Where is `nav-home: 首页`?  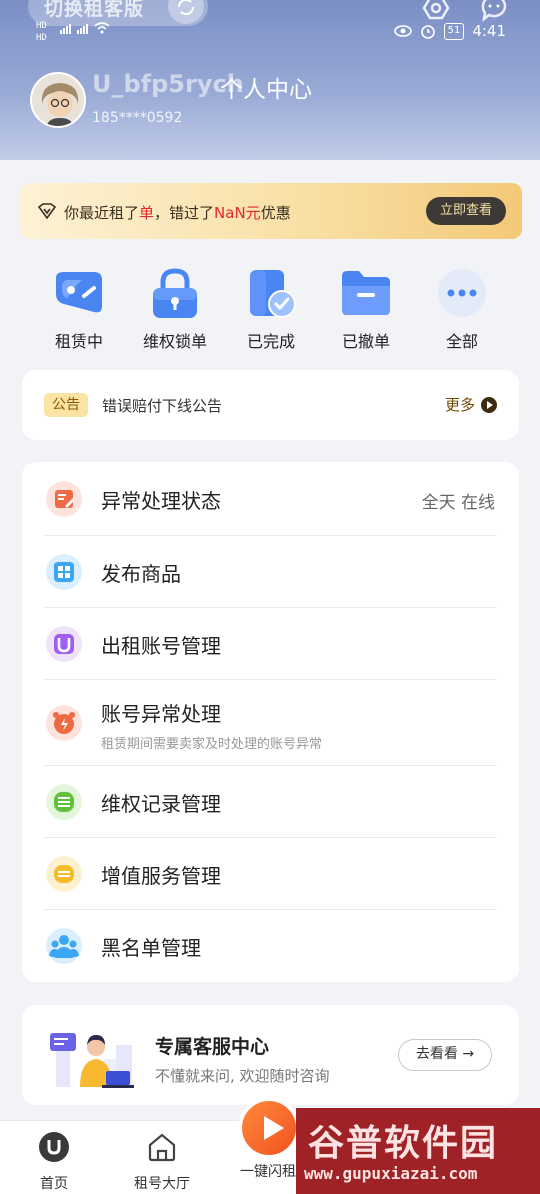 nav-home: 首页 is located at coordinates (54, 1162).